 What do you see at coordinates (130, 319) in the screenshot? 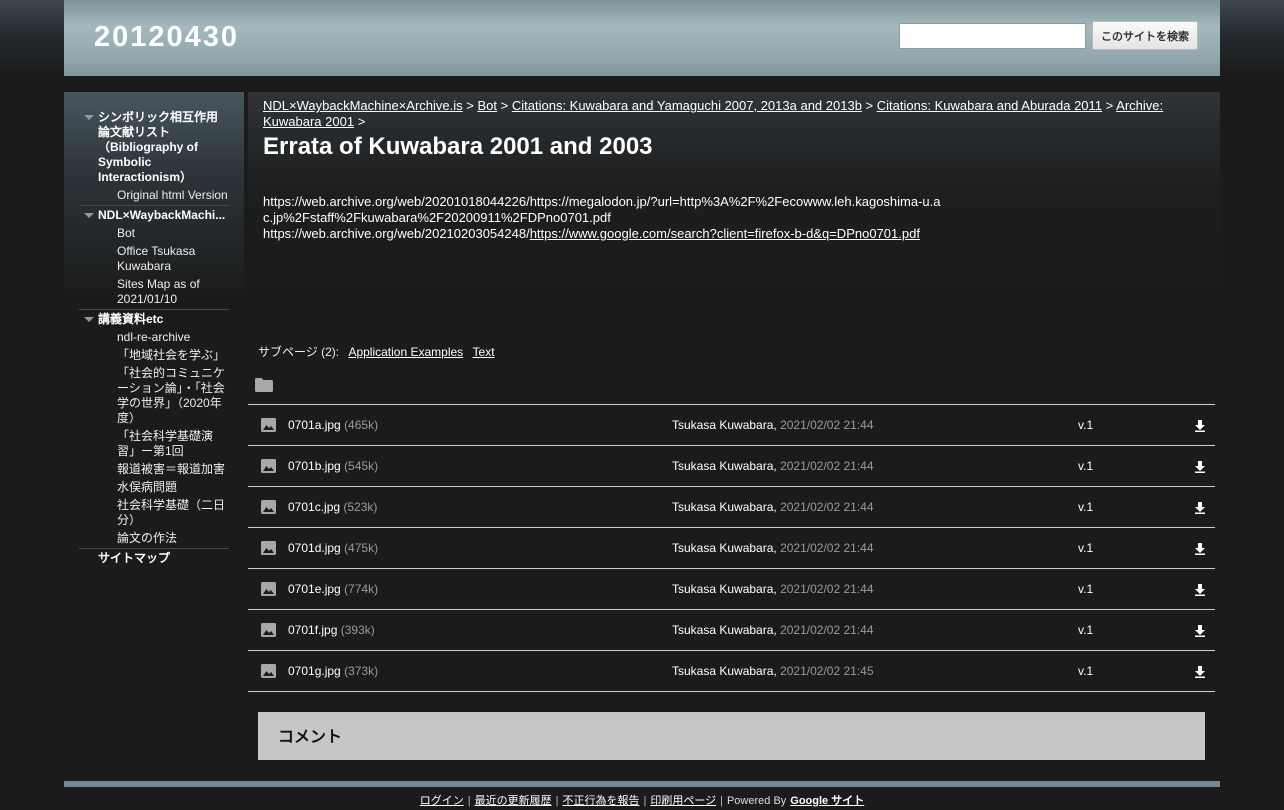
I see `sidebar-group-label: 講義資料etc` at bounding box center [130, 319].